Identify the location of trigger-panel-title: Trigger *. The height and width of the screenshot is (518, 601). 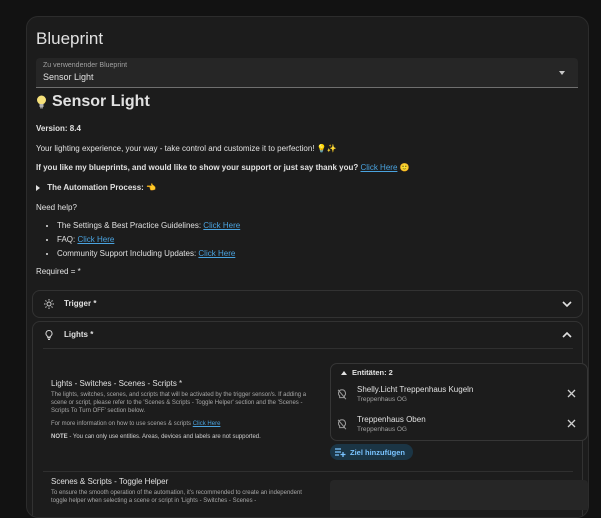
(80, 303).